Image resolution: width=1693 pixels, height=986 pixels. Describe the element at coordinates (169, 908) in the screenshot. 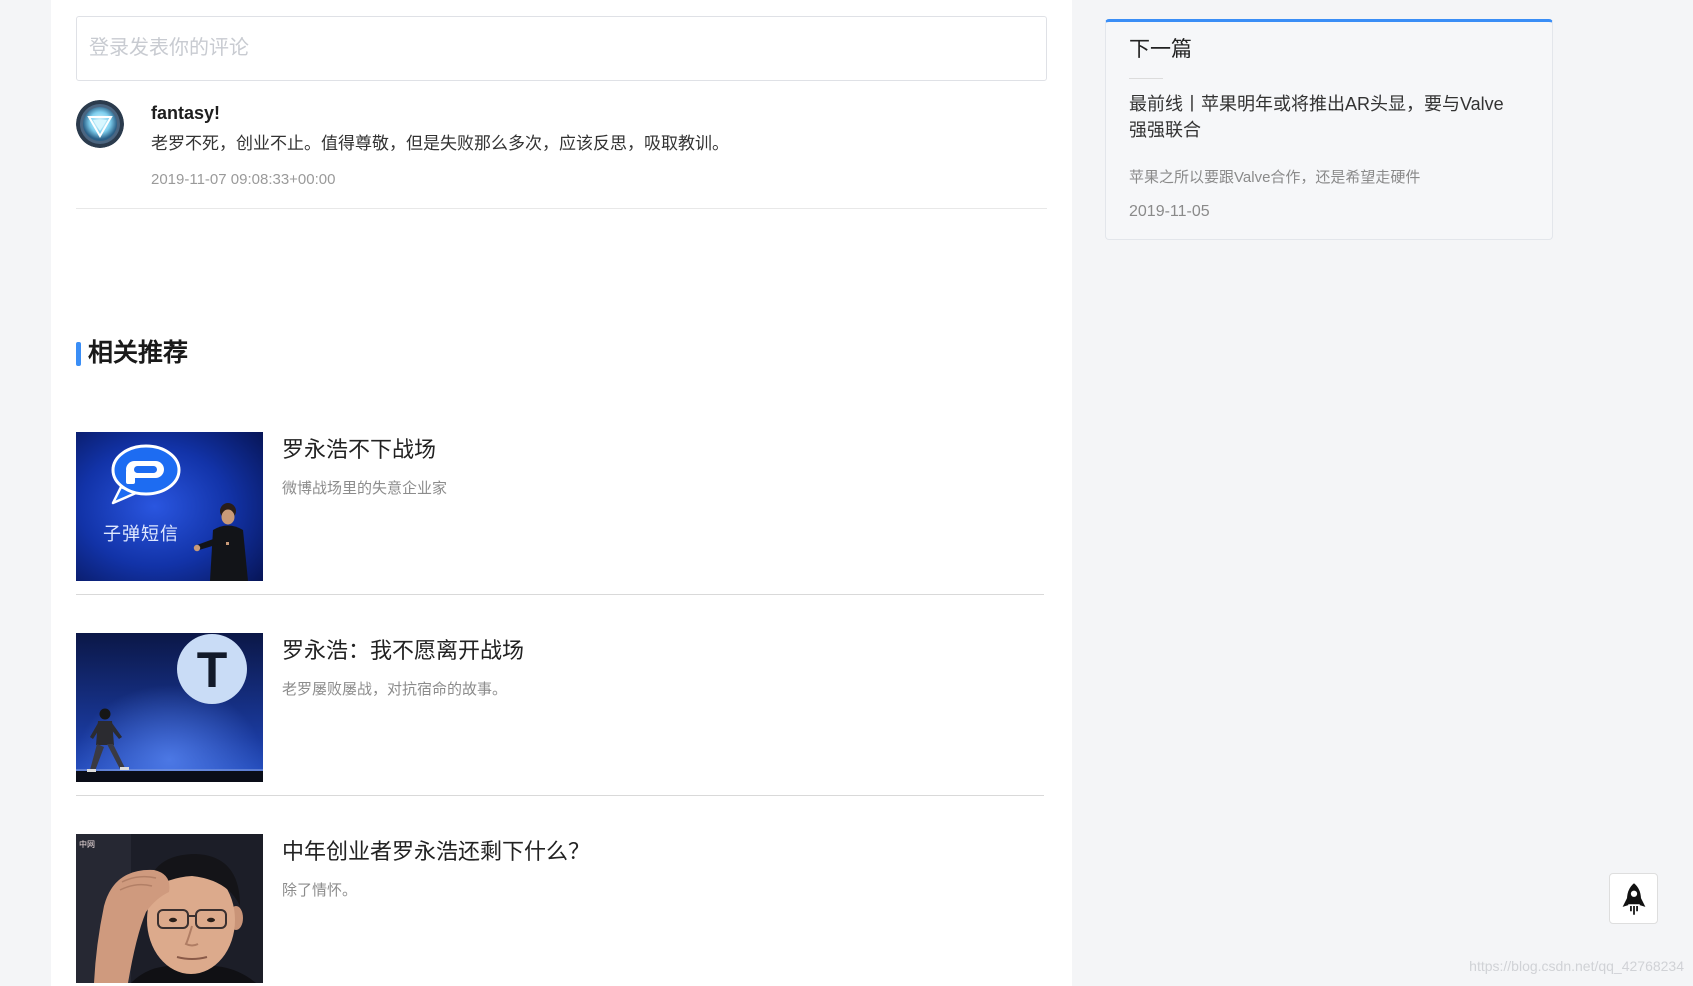

I see `related-thumbnail: 中网` at that location.